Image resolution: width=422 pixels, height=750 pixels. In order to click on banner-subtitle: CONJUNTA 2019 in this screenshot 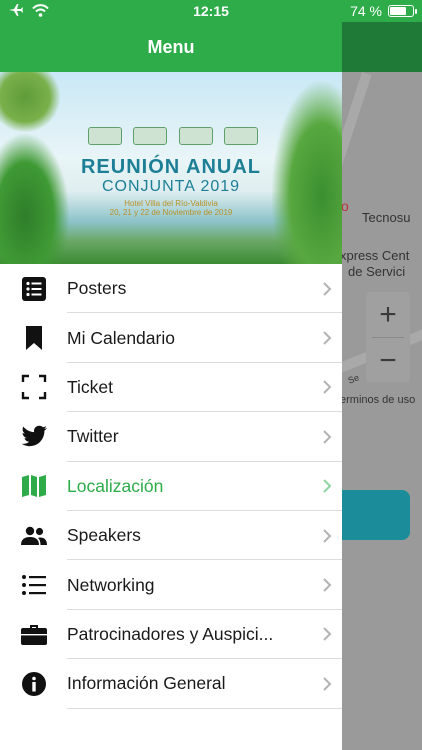, I will do `click(171, 186)`.